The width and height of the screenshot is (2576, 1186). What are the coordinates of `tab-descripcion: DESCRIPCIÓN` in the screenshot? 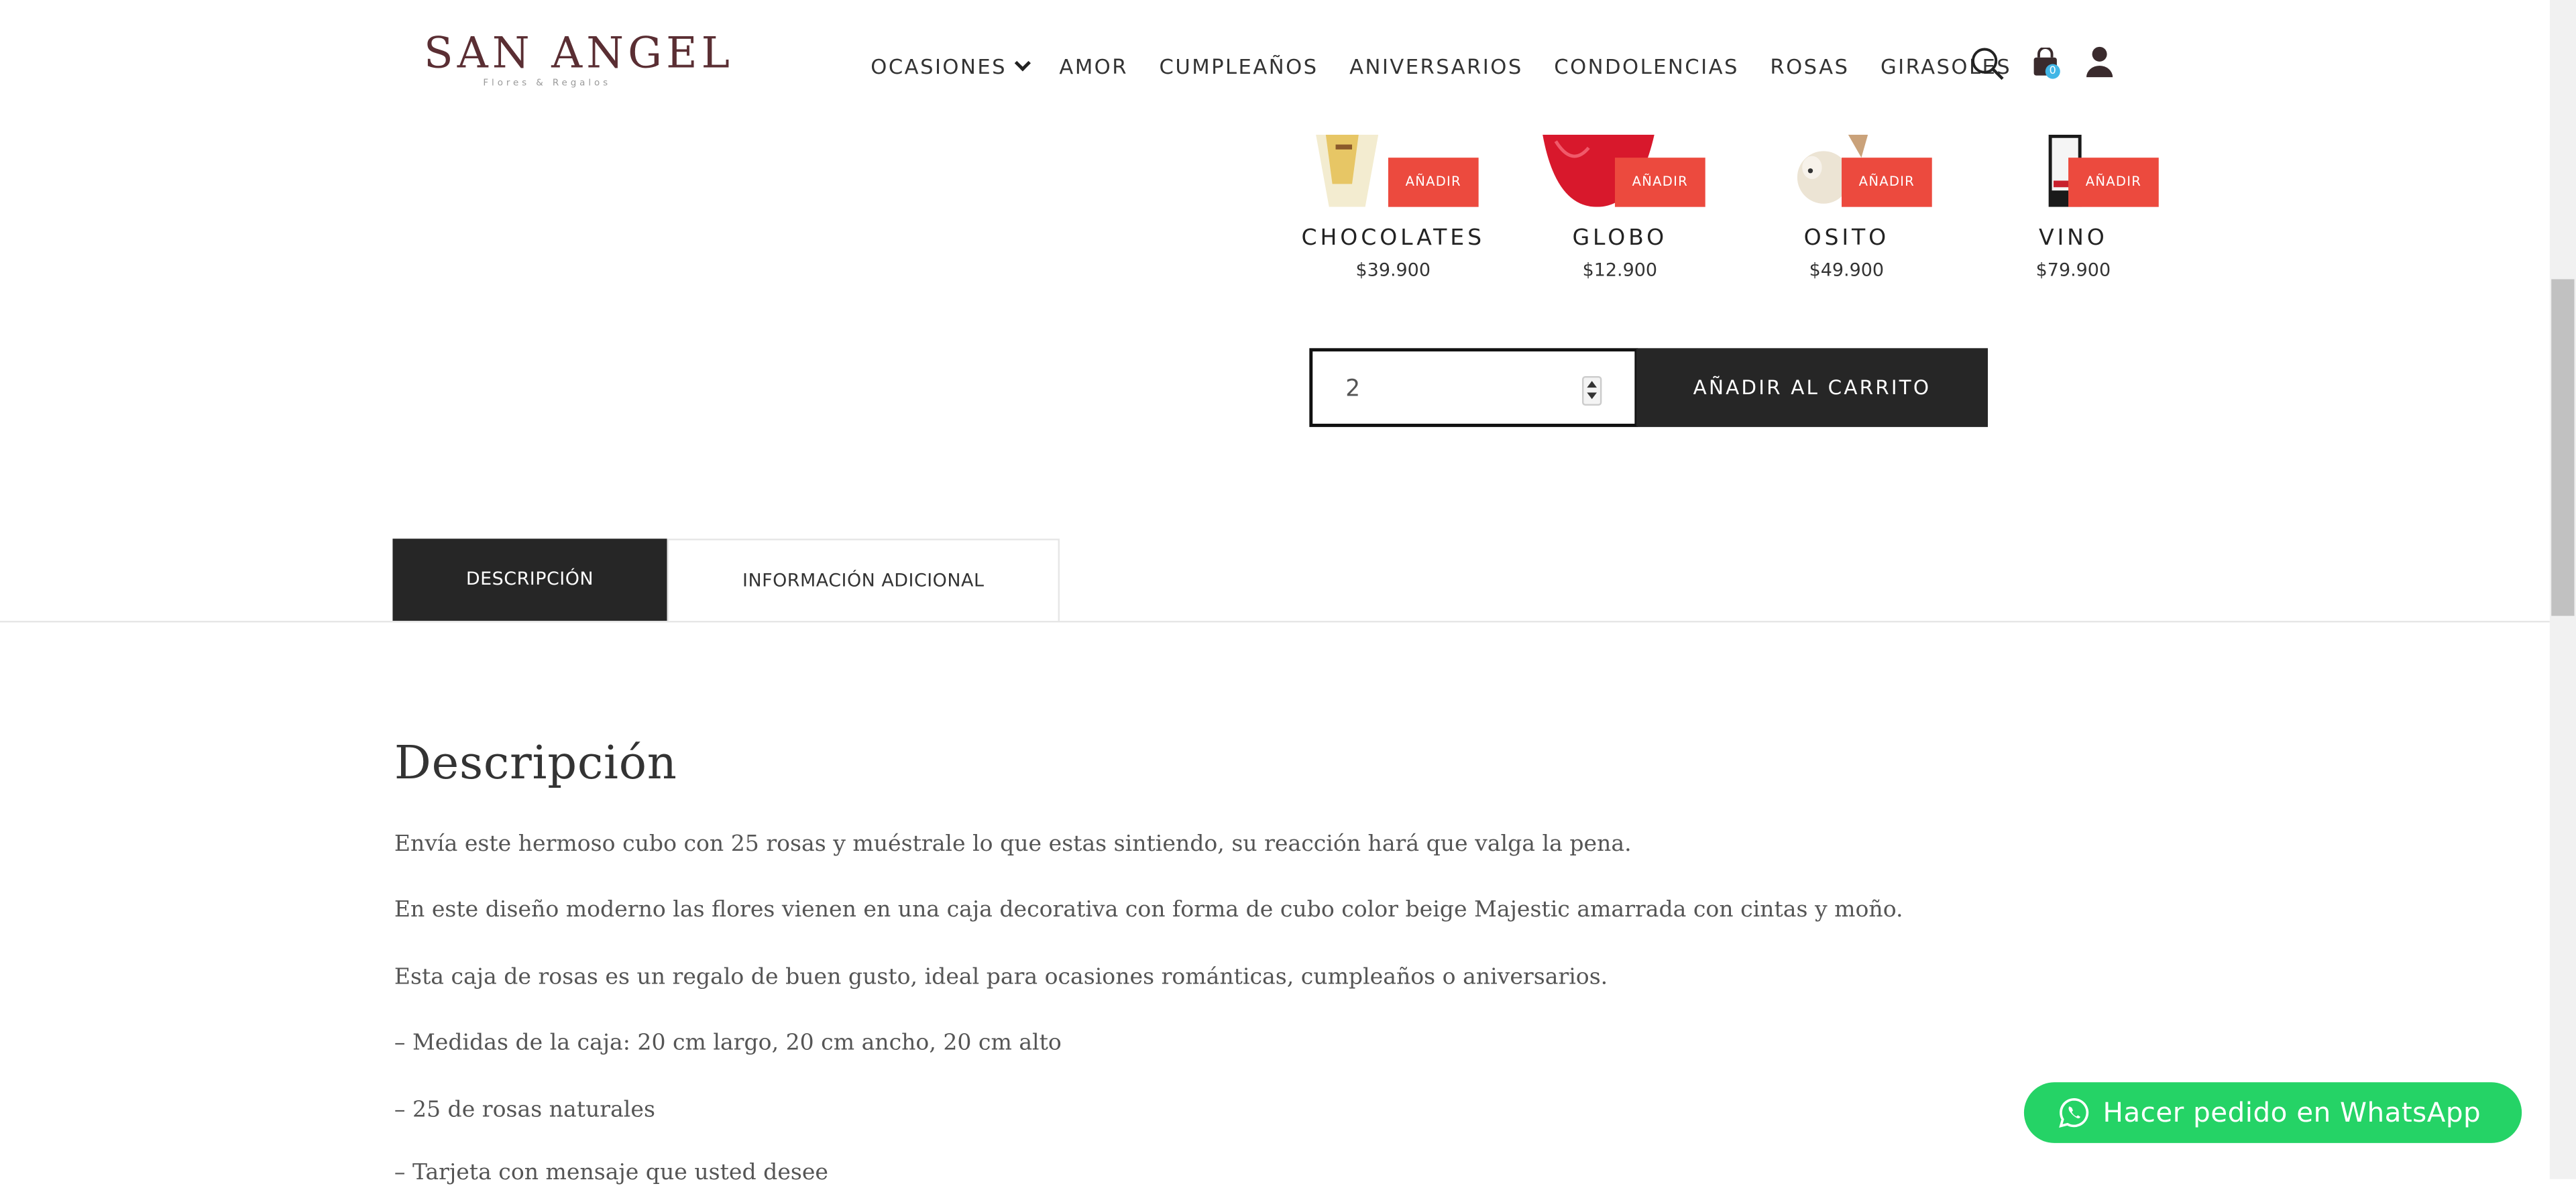 It's located at (529, 579).